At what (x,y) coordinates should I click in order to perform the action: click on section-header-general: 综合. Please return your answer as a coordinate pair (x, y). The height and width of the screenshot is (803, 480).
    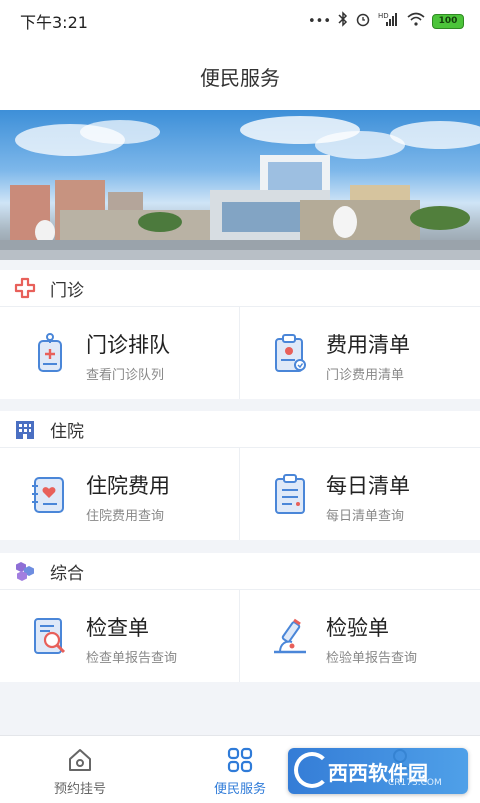
    Looking at the image, I should click on (240, 571).